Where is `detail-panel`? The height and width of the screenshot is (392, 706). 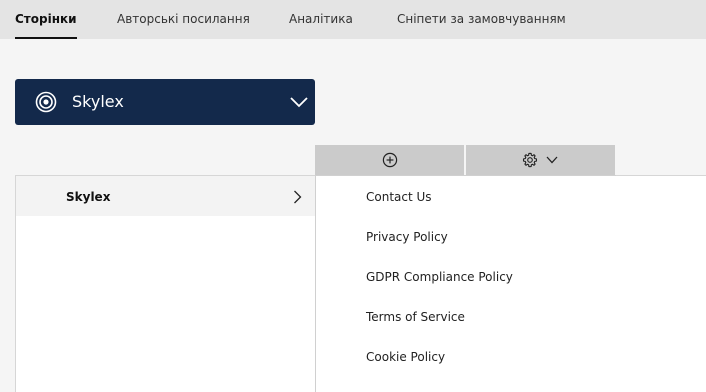
detail-panel is located at coordinates (661, 283).